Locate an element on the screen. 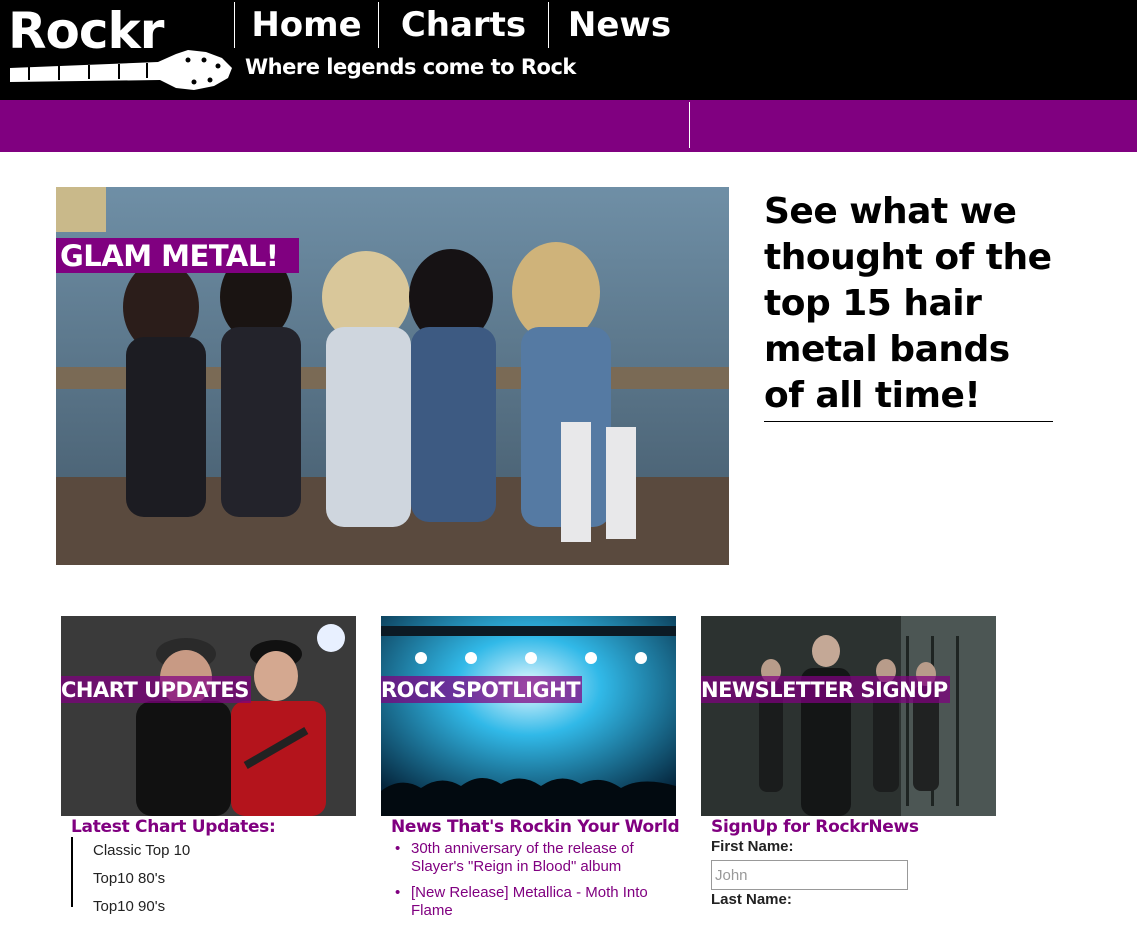 The height and width of the screenshot is (928, 1137). chart-updates-list: Classic Top 10 Top10 80's Top10 90's is located at coordinates (130, 876).